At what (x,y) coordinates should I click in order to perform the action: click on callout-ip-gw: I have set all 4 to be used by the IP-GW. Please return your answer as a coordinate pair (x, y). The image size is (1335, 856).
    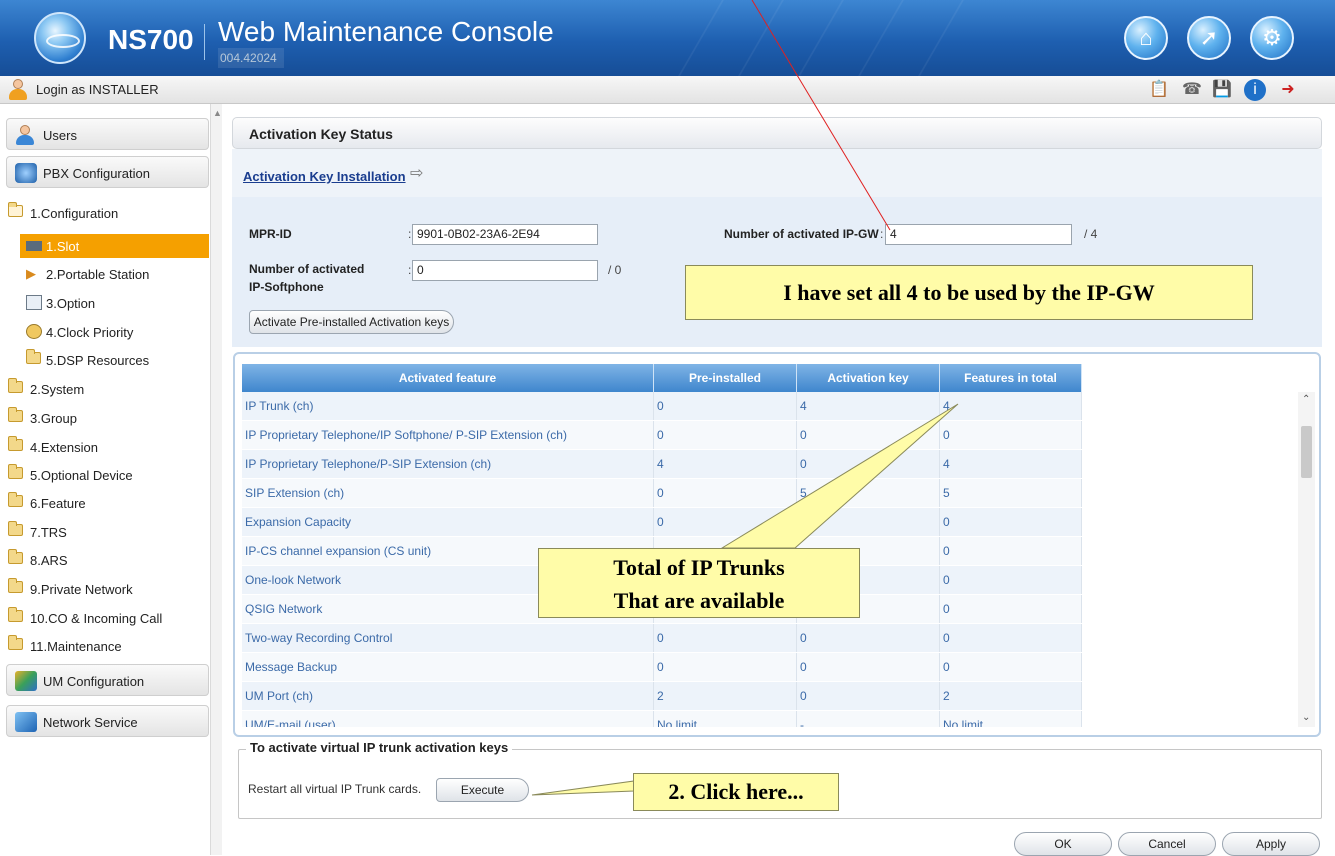
    Looking at the image, I should click on (969, 292).